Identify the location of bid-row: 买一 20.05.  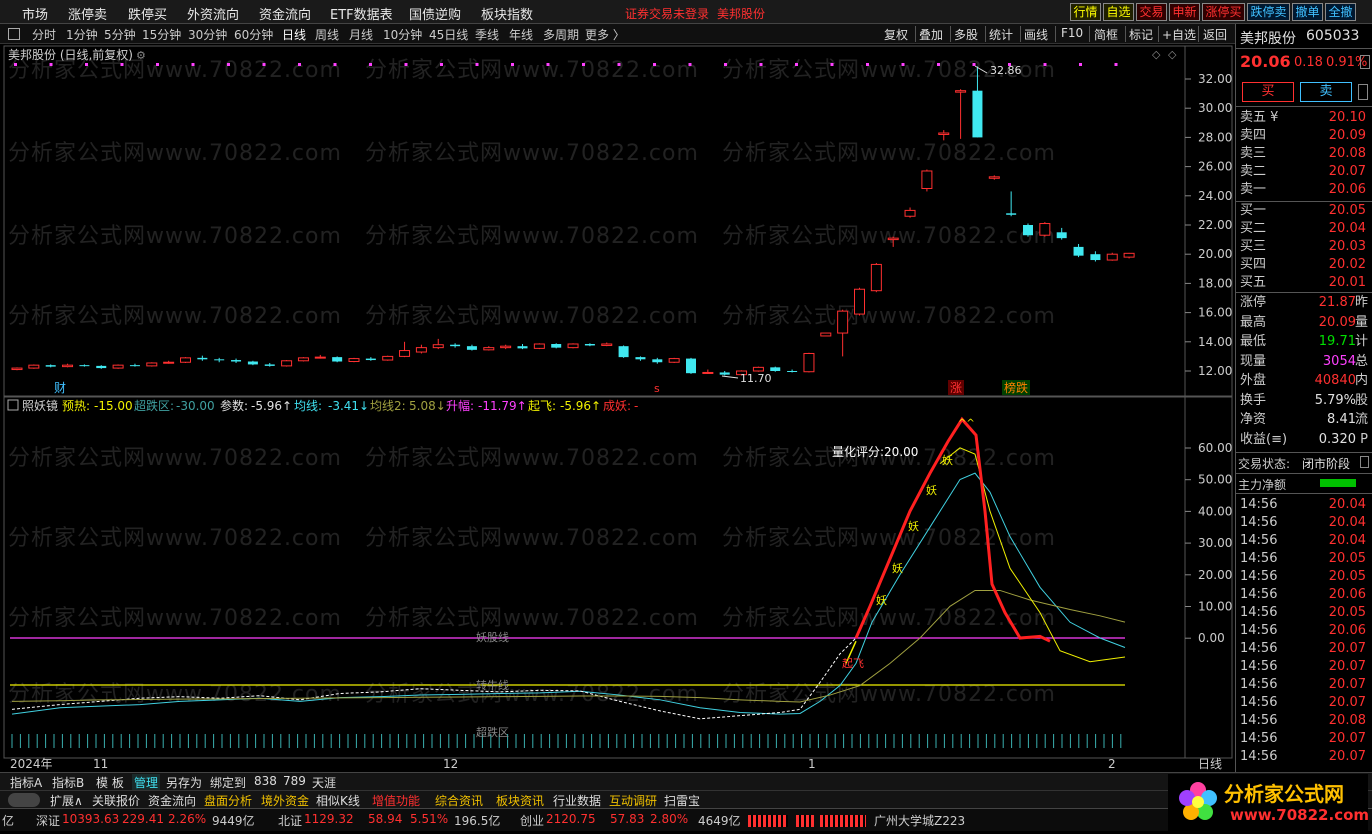
(1304, 211).